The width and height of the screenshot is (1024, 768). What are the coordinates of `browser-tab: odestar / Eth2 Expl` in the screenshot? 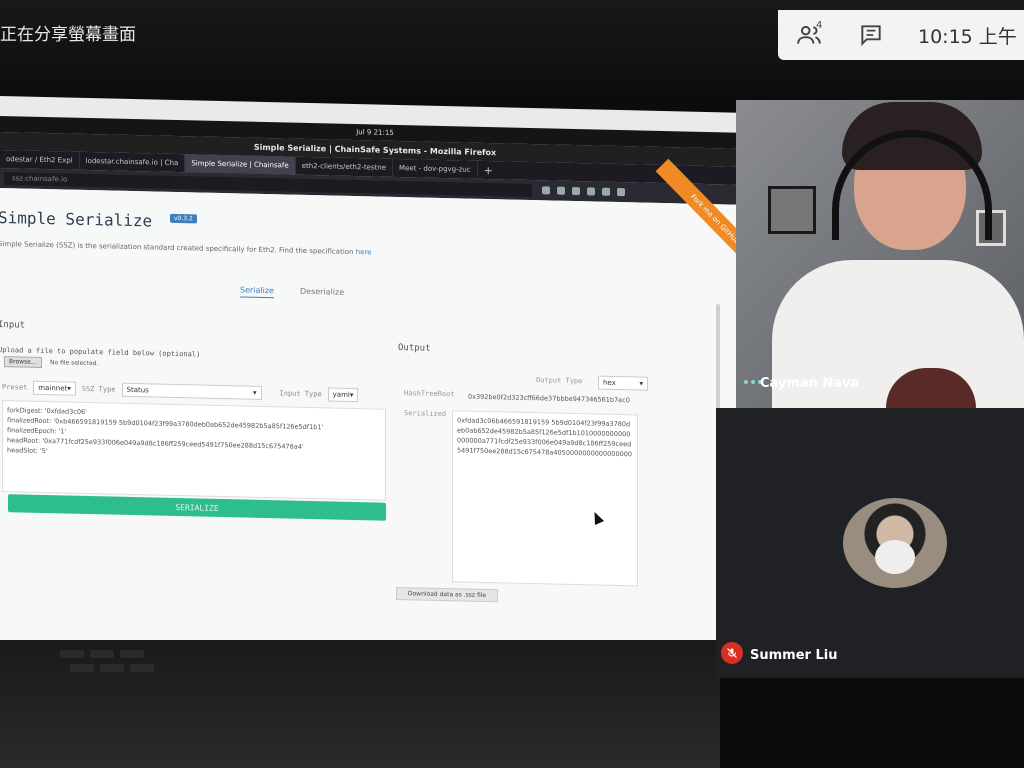 It's located at (40, 160).